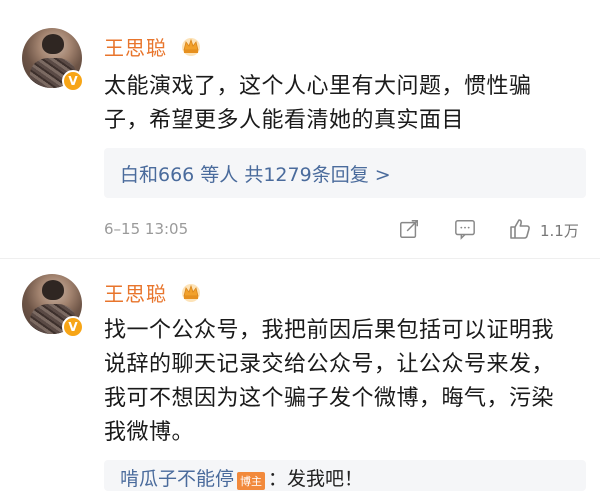 The image size is (600, 491). I want to click on comment-text: 太能演戏了，这个人心里有大问题，惯性骗子，希望更多人能看清她的真实面目, so click(318, 103).